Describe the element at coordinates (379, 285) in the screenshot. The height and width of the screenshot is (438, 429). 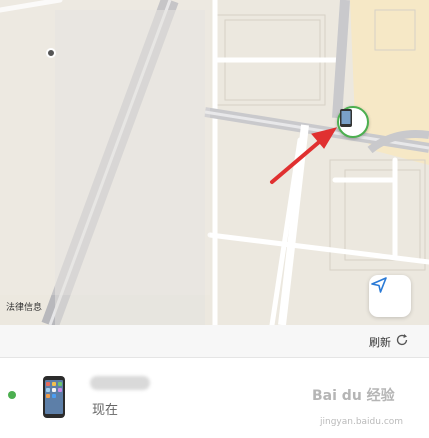
I see `location-arrow-icon` at that location.